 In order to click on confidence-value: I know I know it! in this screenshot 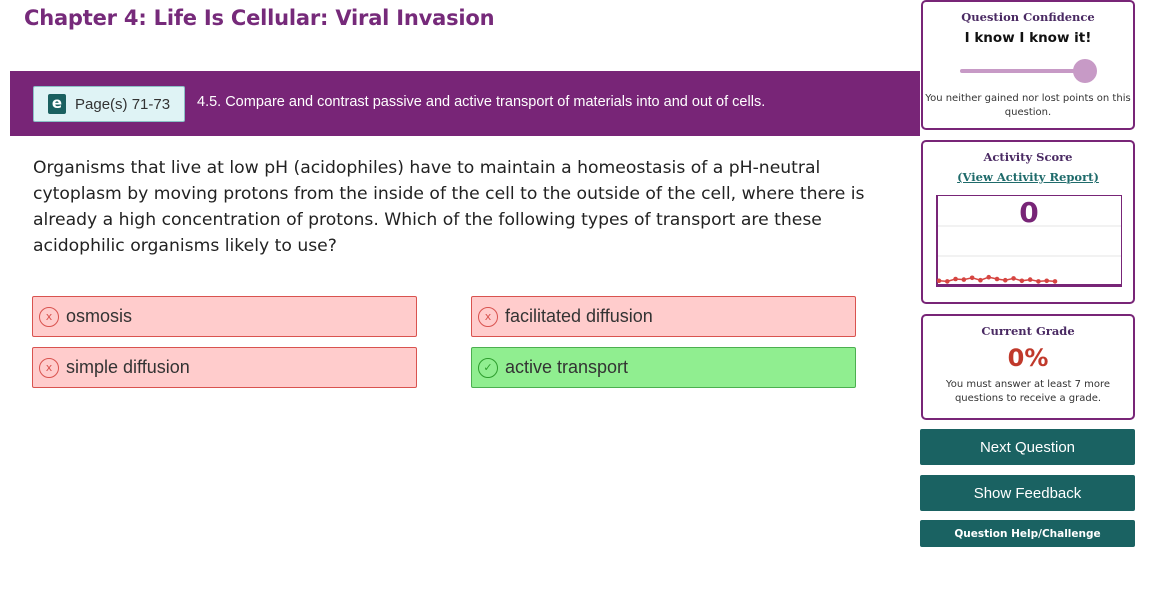, I will do `click(1028, 38)`.